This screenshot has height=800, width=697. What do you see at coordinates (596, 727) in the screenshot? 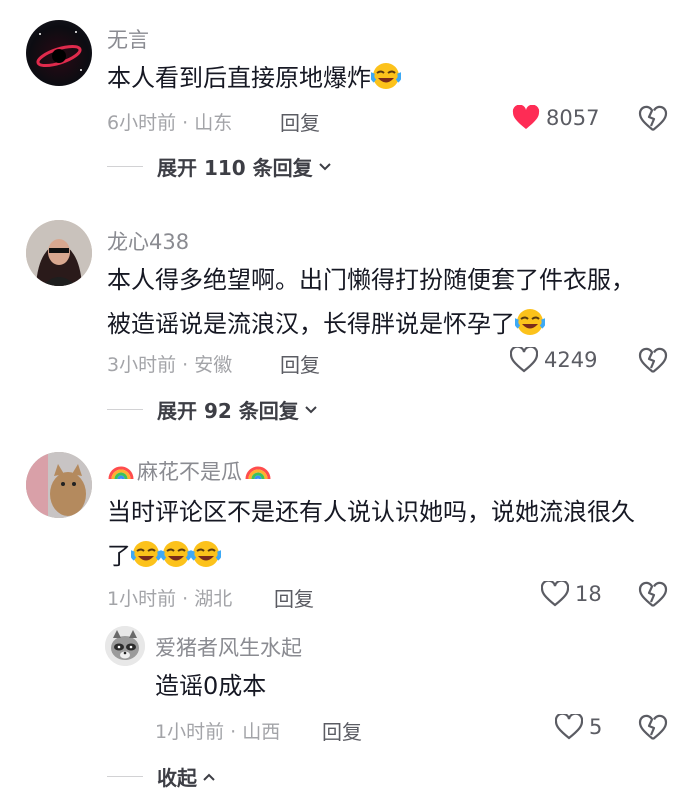
I see `like-count: 5` at bounding box center [596, 727].